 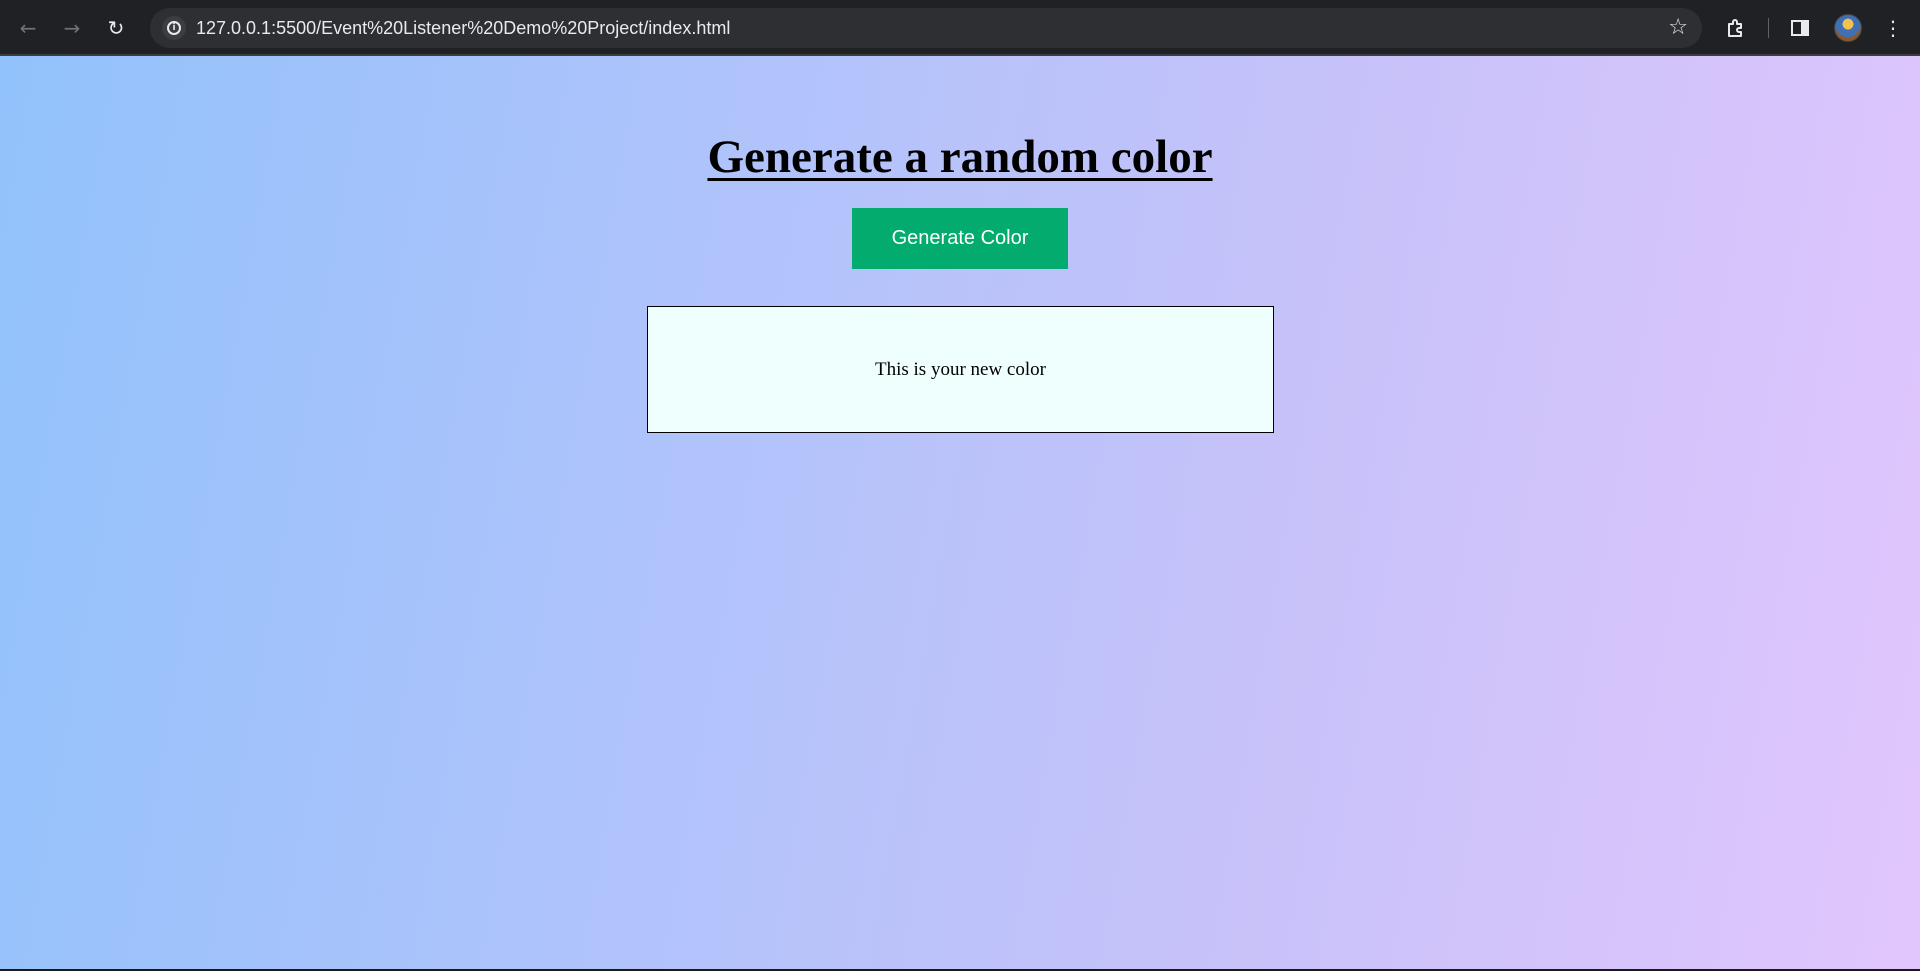 I want to click on color-box-text: This is your new color, so click(x=960, y=369).